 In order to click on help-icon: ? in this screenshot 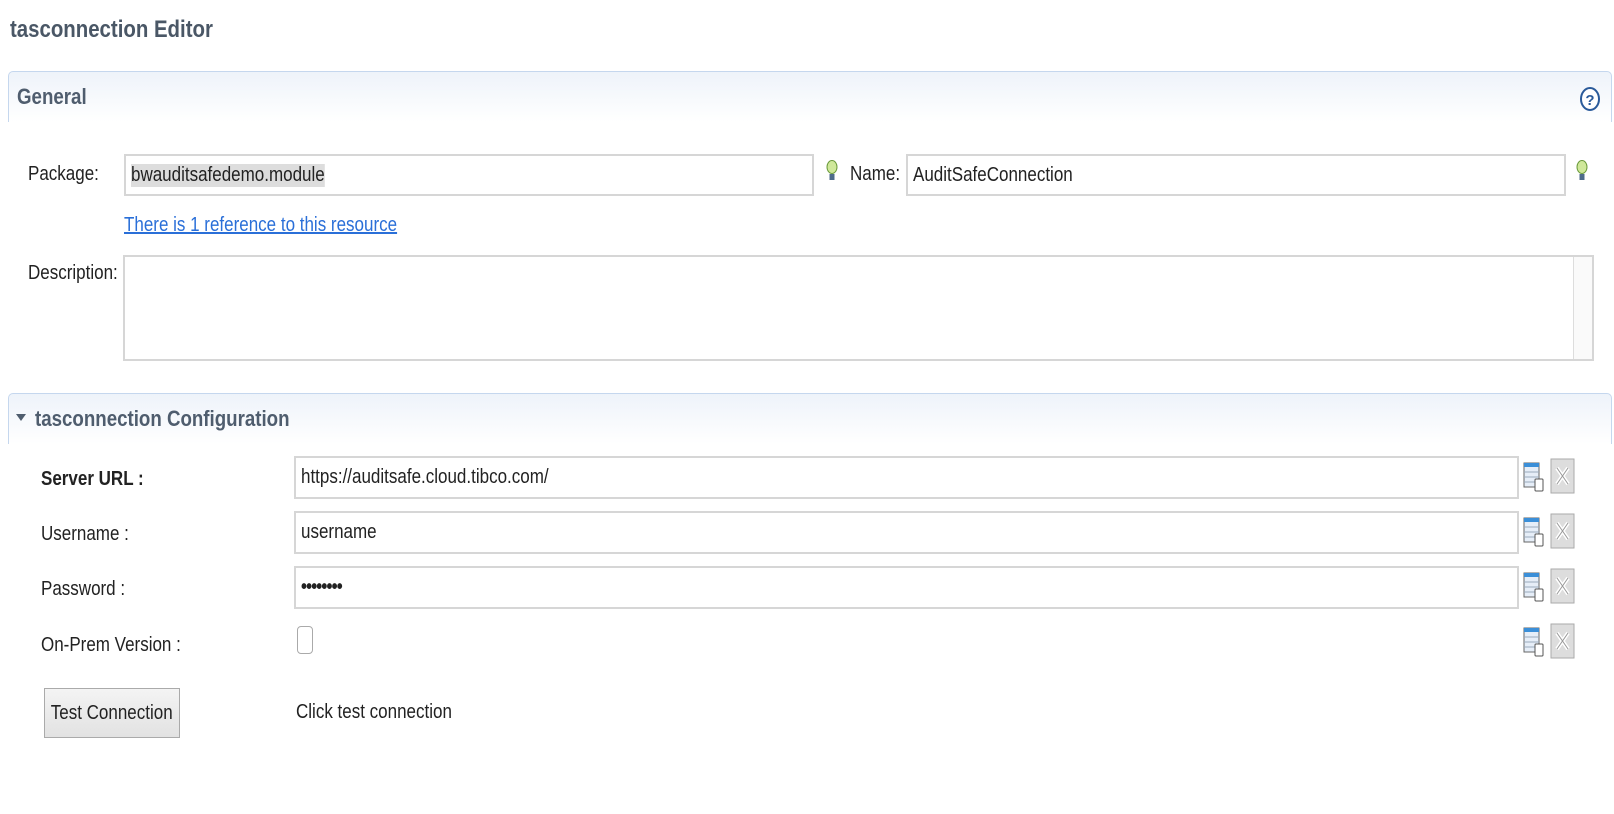, I will do `click(1590, 99)`.